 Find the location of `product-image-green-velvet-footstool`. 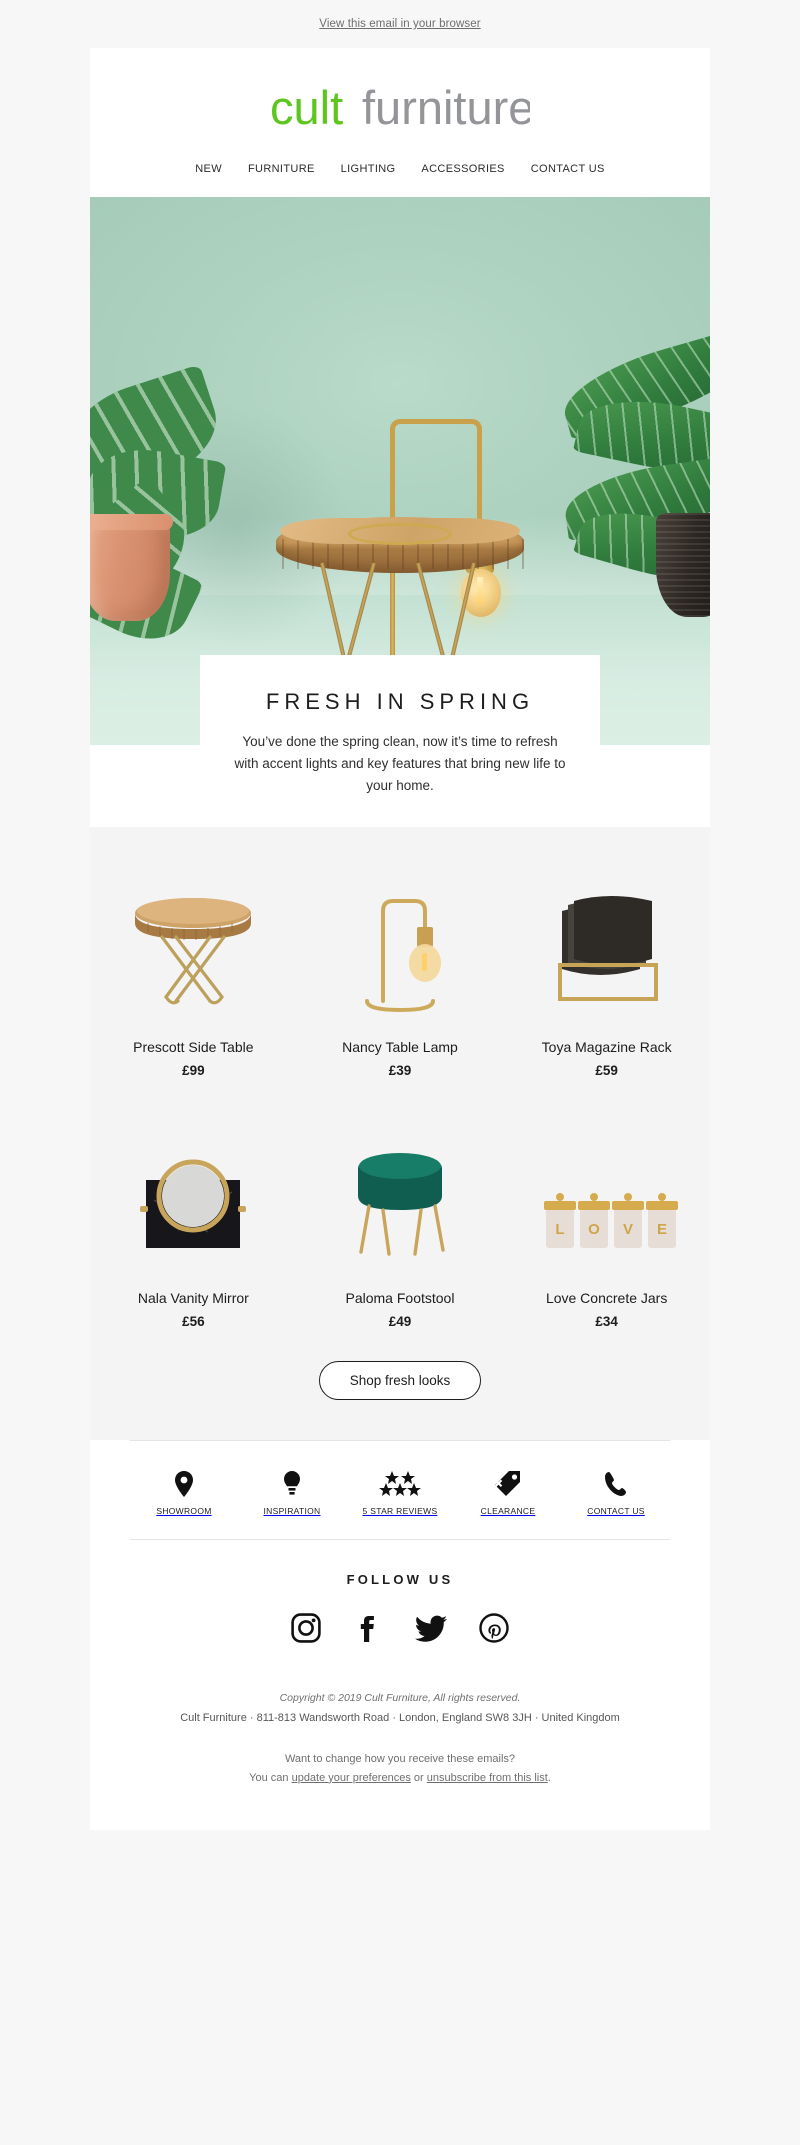

product-image-green-velvet-footstool is located at coordinates (400, 1192).